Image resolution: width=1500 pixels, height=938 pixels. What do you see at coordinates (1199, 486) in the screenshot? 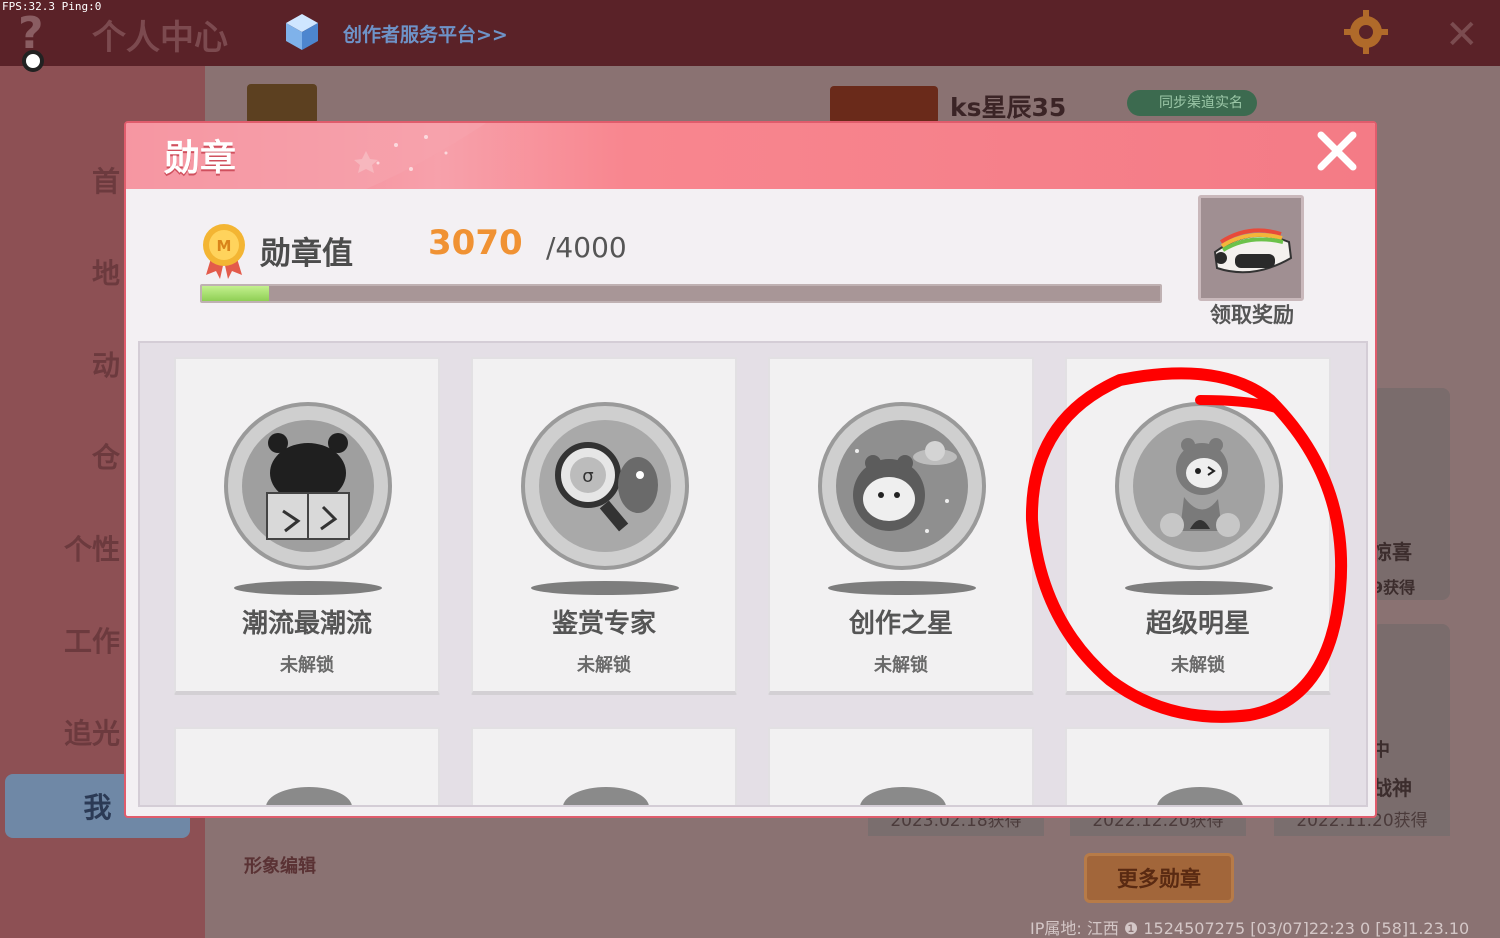
I see `star-dancer-medal-icon` at bounding box center [1199, 486].